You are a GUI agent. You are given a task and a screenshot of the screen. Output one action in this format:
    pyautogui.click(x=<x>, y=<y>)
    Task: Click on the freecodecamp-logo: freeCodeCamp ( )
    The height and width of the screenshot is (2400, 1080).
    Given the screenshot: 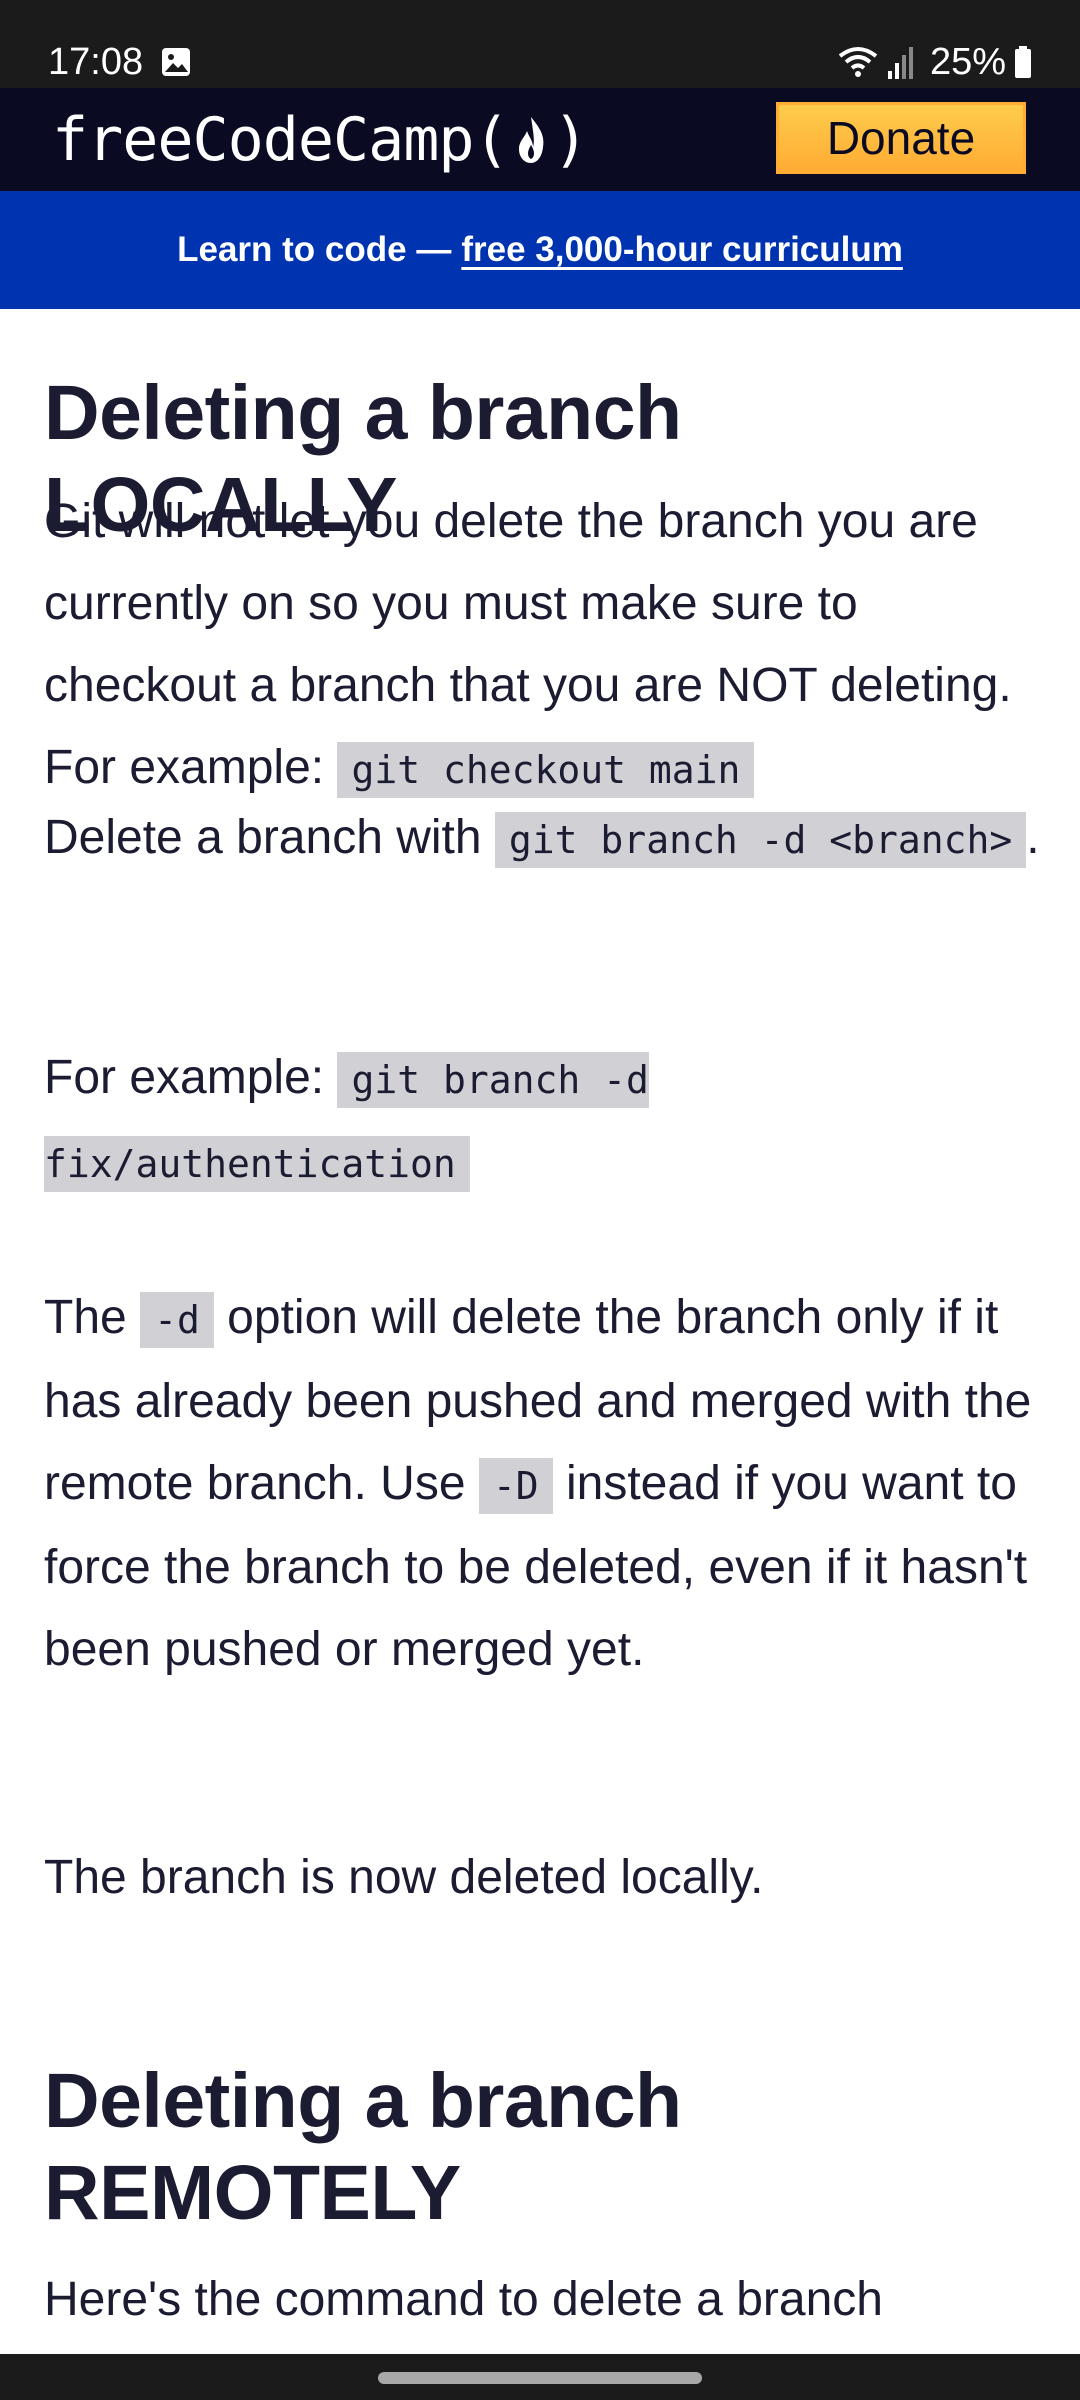 What is the action you would take?
    pyautogui.click(x=320, y=140)
    